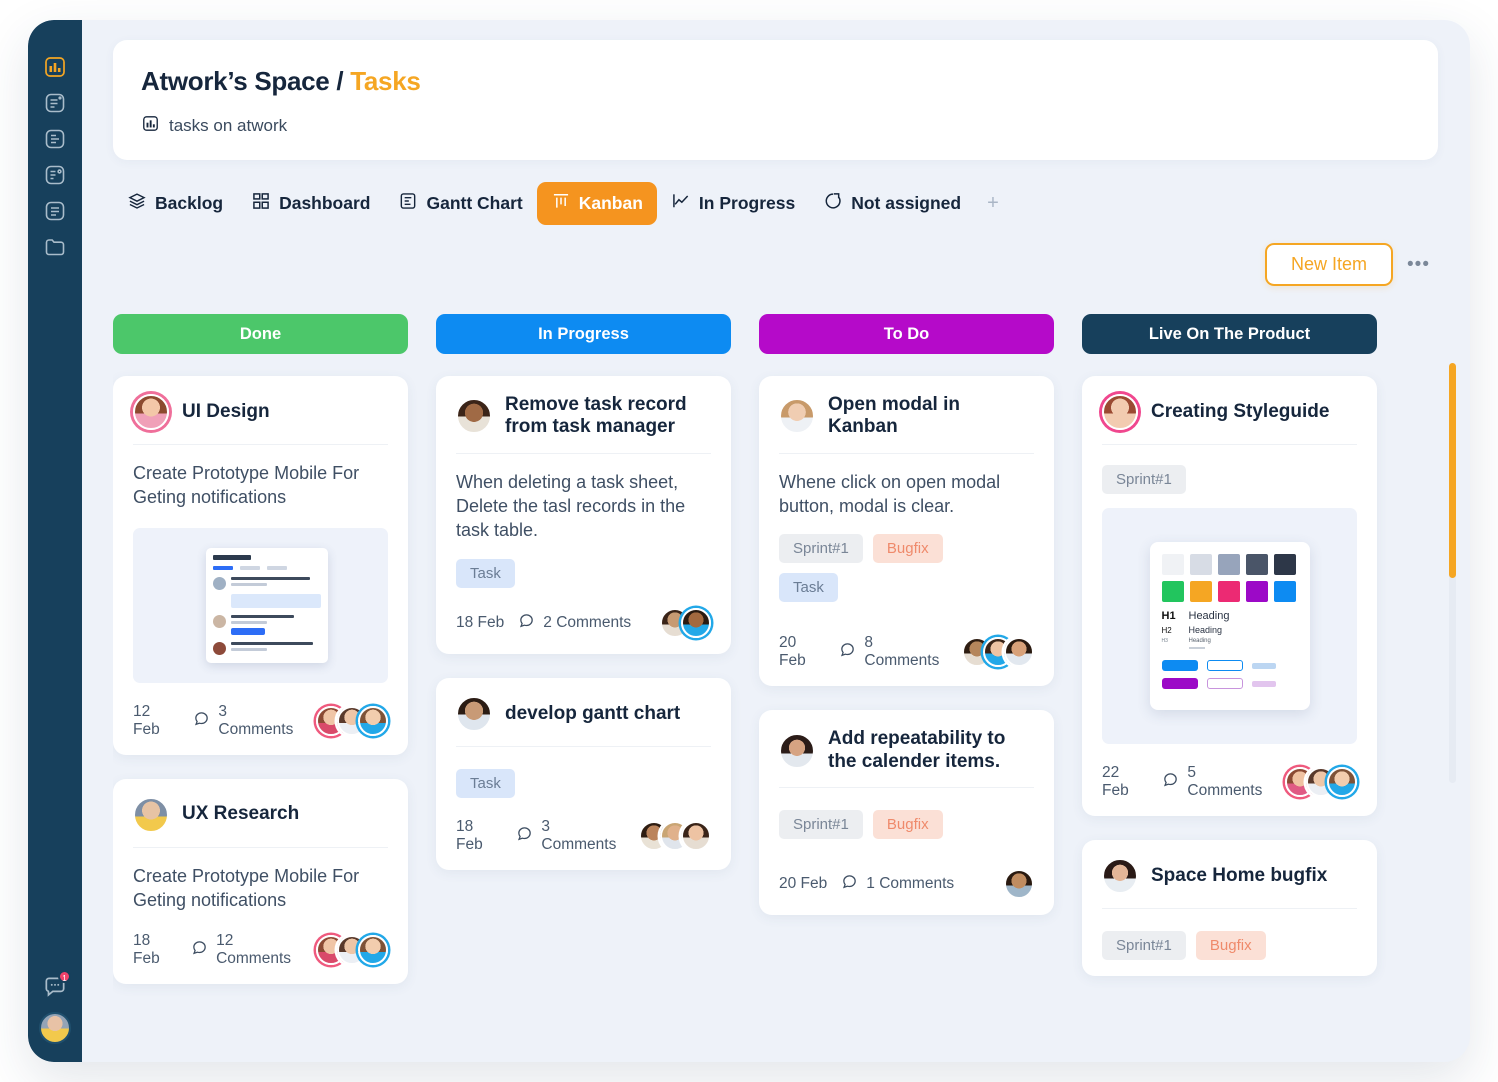  Describe the element at coordinates (579, 835) in the screenshot. I see `comment-count: 3 Comments` at that location.